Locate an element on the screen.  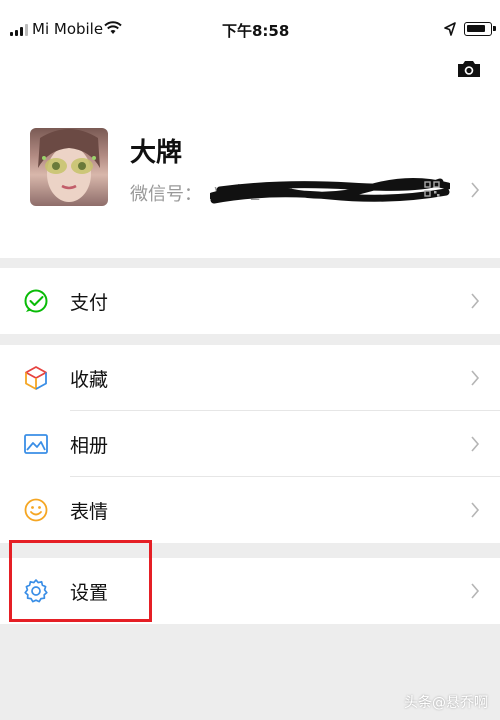
menu-item-pay: 支付 is located at coordinates (250, 301).